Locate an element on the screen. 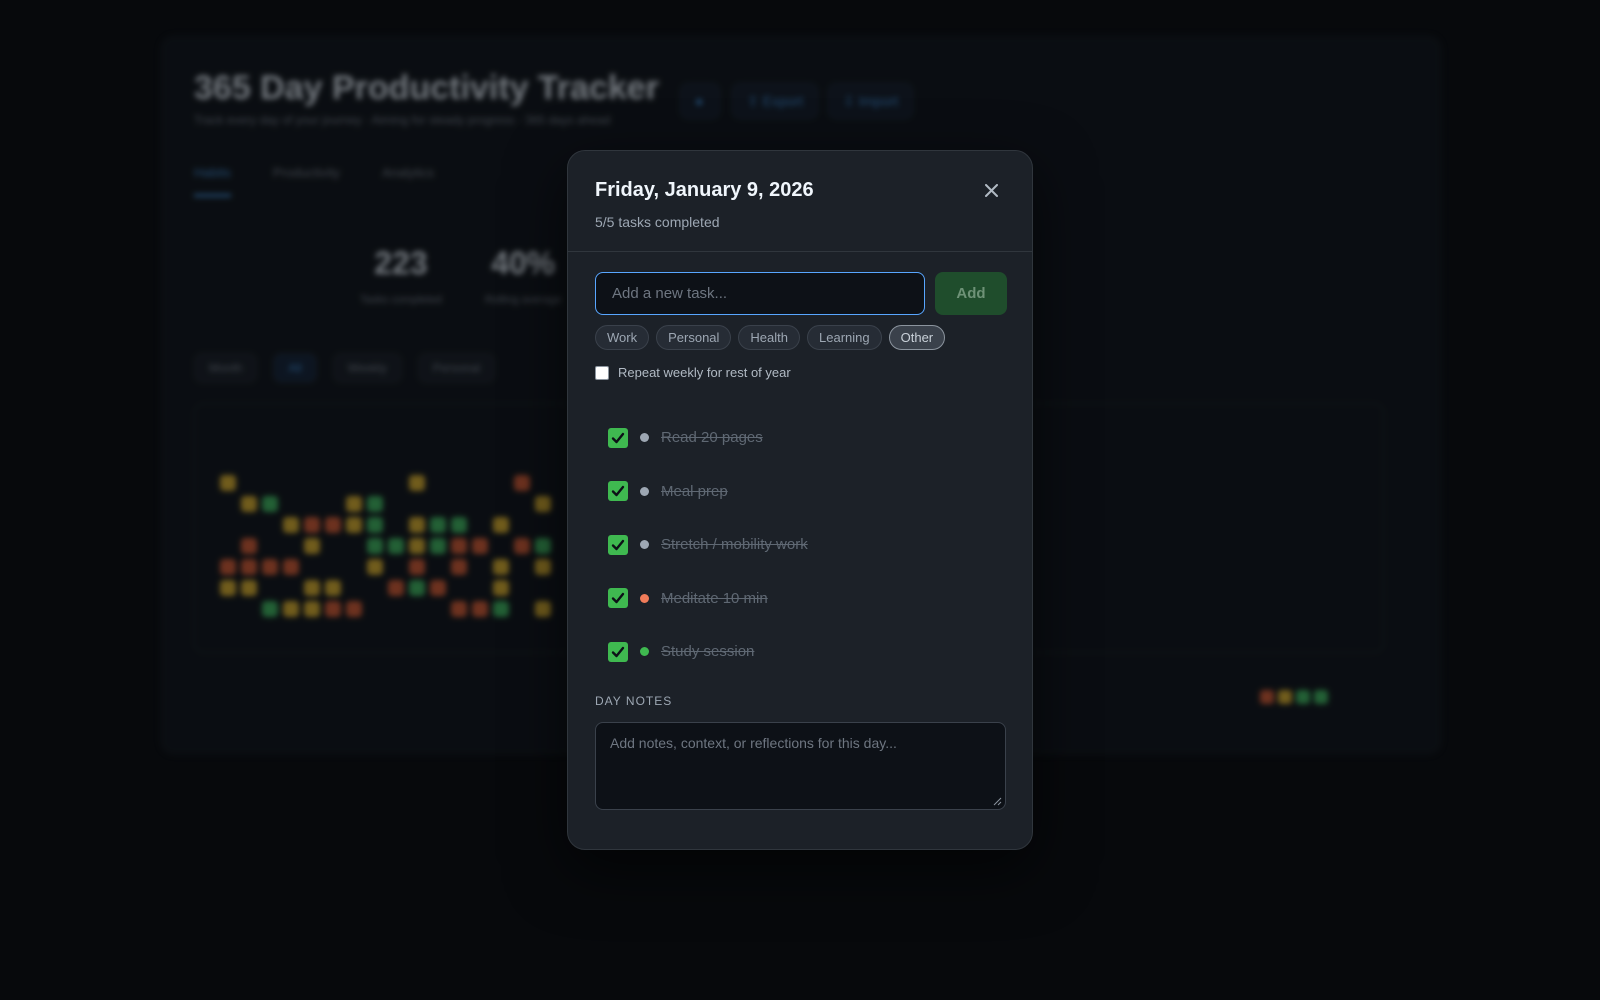  main-tabs: Habits Productivity Analytics is located at coordinates (314, 181).